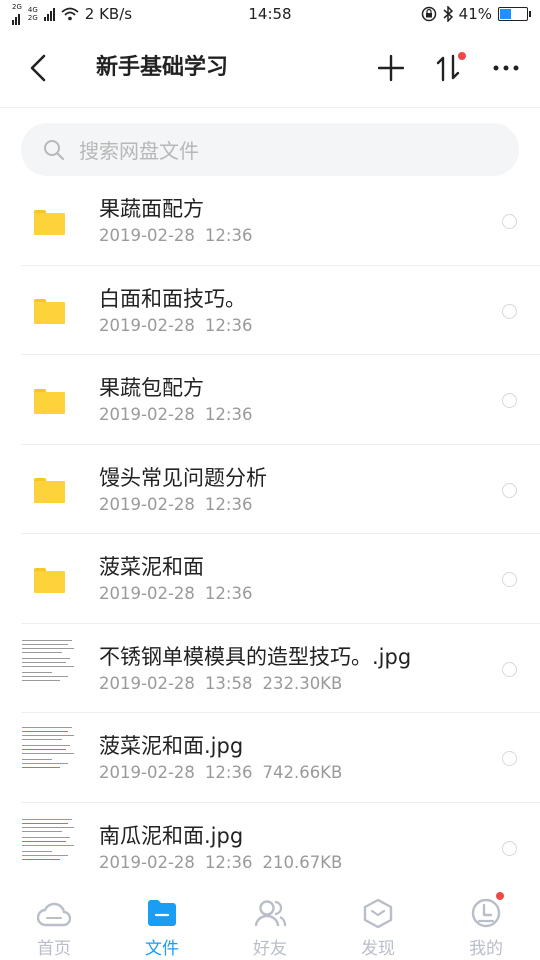 This screenshot has width=540, height=960. What do you see at coordinates (378, 949) in the screenshot?
I see `tab-label: 发现` at bounding box center [378, 949].